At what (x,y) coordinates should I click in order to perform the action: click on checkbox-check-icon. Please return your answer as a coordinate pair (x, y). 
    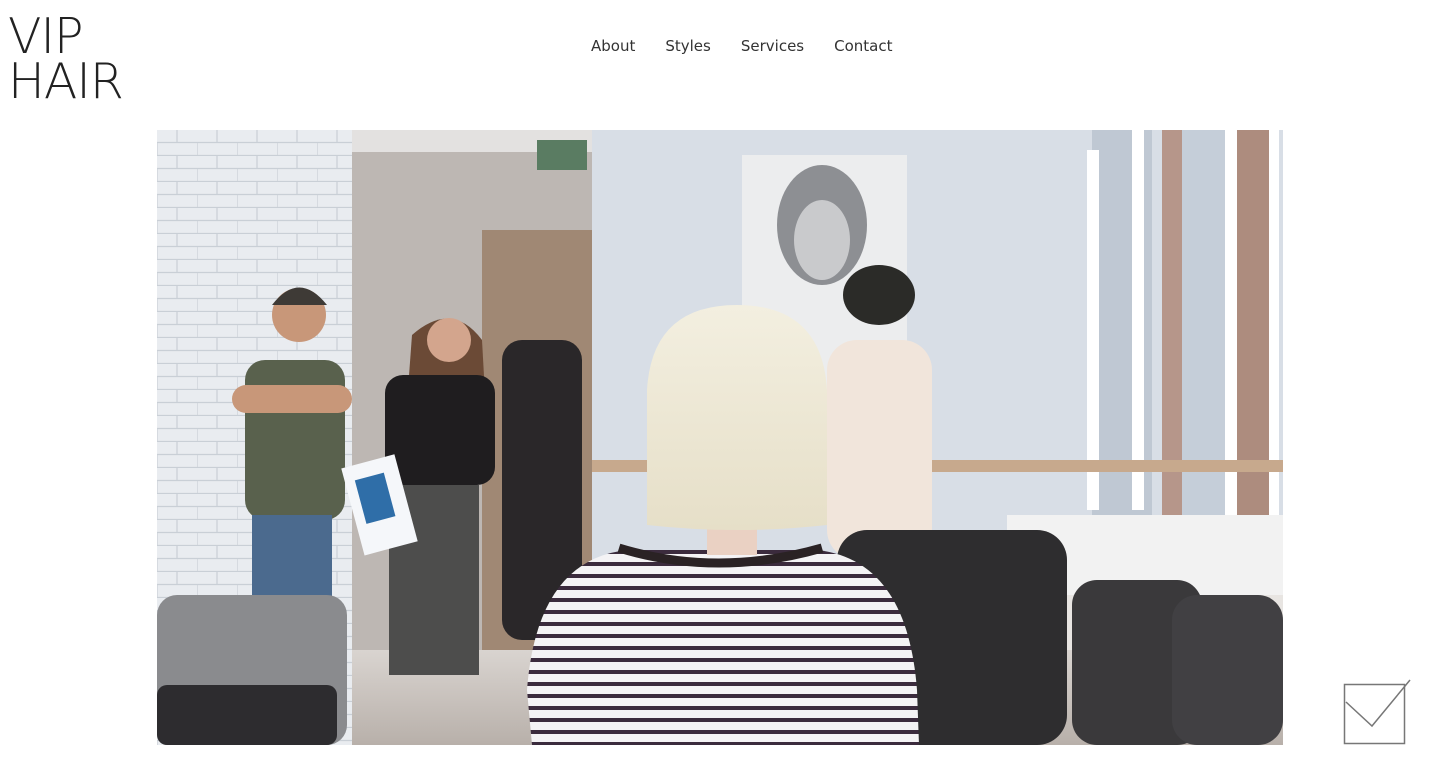
    Looking at the image, I should click on (1376, 712).